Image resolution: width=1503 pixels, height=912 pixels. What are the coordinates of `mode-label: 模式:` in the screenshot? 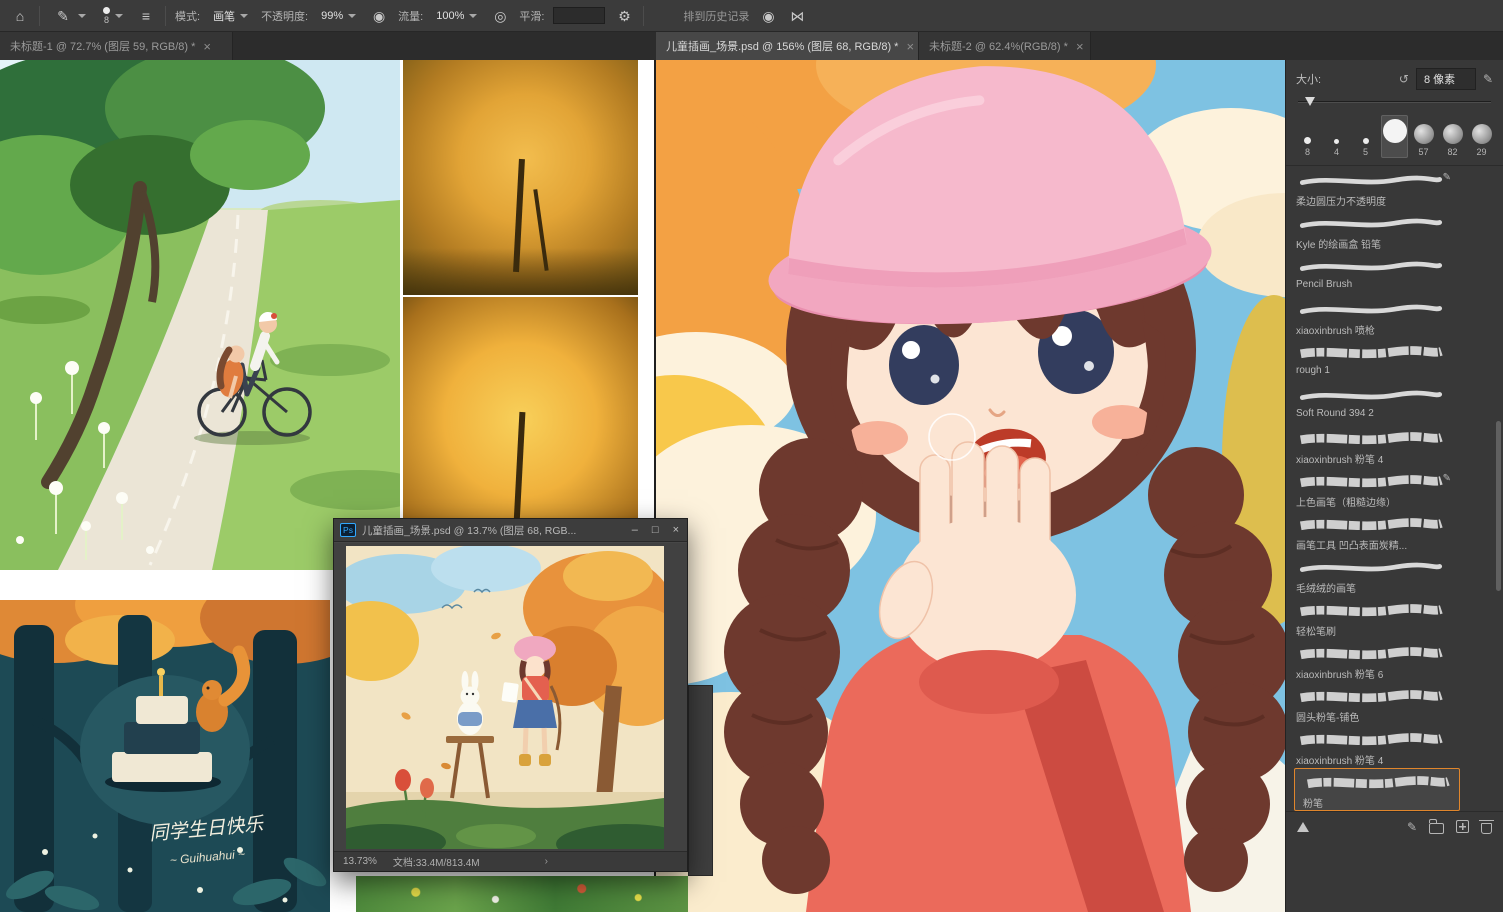 It's located at (188, 16).